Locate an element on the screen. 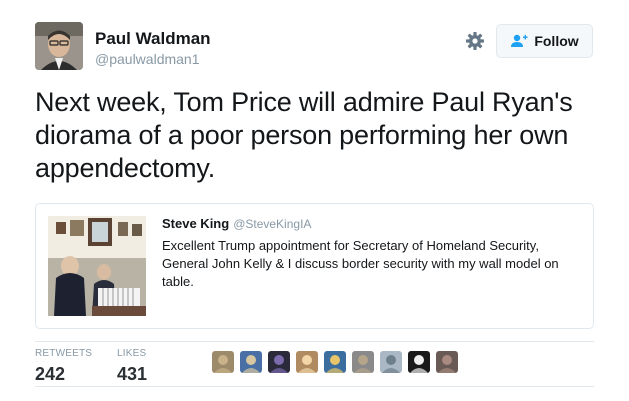 This screenshot has height=401, width=629. stats-divider-bottom is located at coordinates (314, 386).